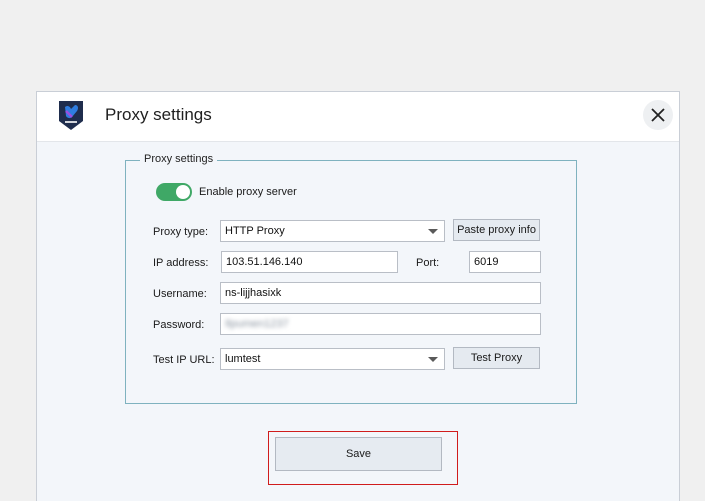 This screenshot has height=501, width=705. What do you see at coordinates (332, 359) in the screenshot?
I see `test-ip-url-select: lumtest` at bounding box center [332, 359].